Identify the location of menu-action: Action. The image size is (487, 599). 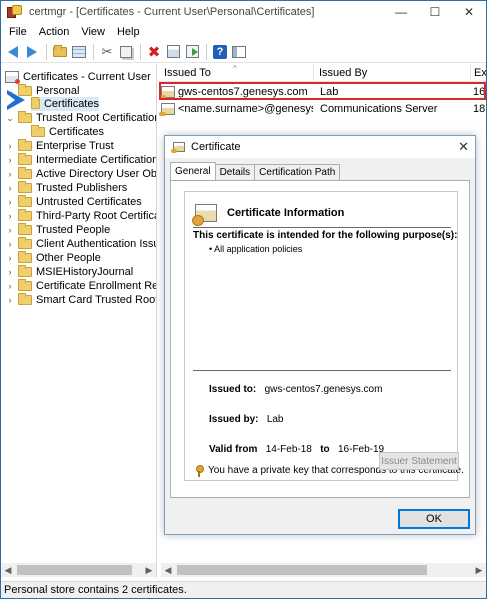
(54, 32).